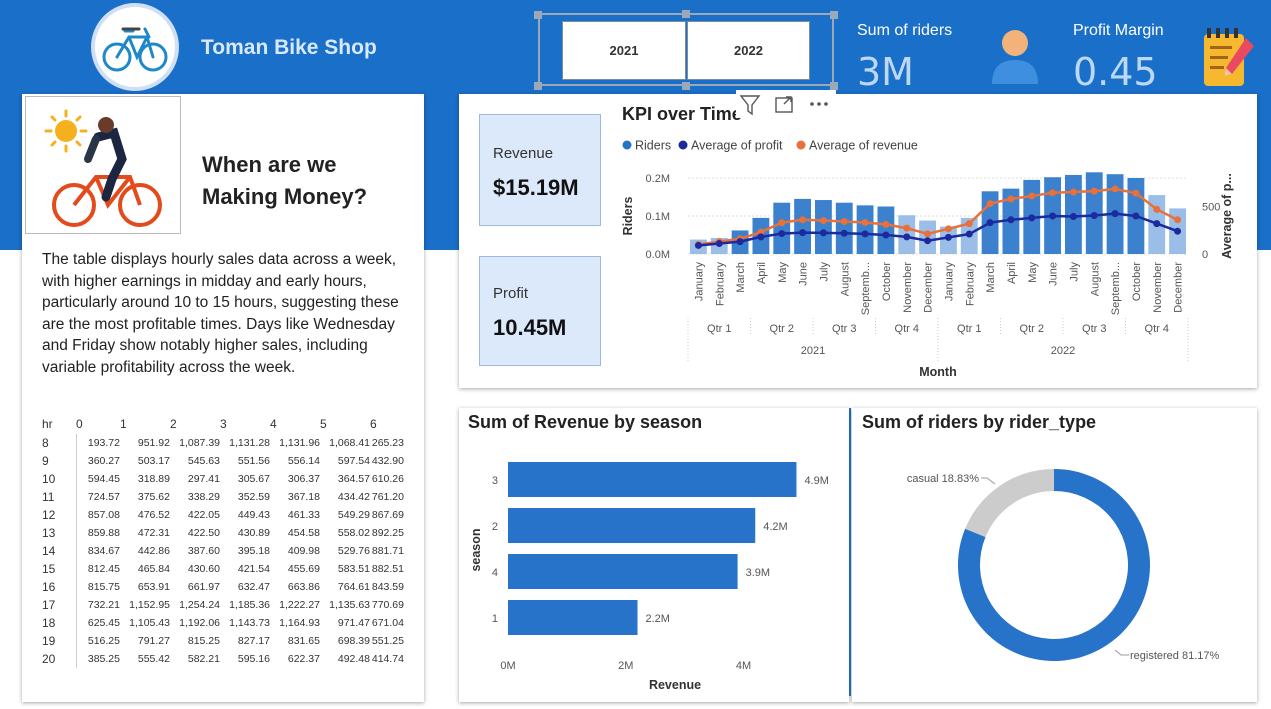  Describe the element at coordinates (59, 623) in the screenshot. I see `row-hour: 18` at that location.